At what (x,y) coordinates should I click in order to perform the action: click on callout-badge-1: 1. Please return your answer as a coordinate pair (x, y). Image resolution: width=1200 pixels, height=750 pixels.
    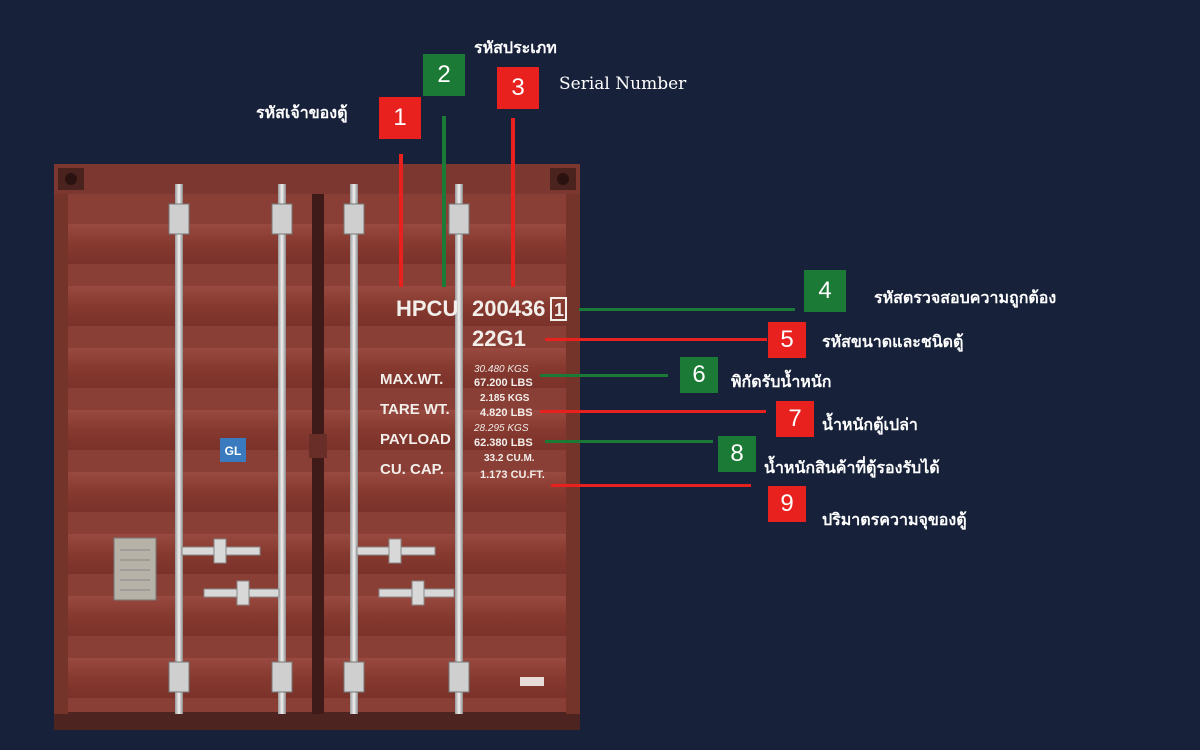
    Looking at the image, I should click on (400, 118).